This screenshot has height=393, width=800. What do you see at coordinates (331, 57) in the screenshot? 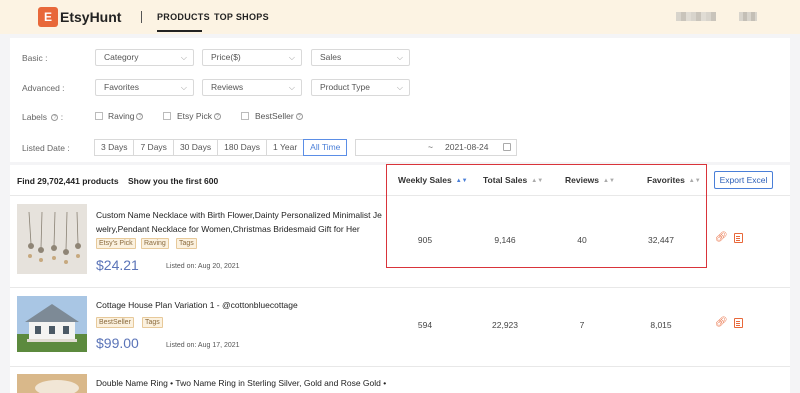
I see `sales-dropdown-label: Sales` at bounding box center [331, 57].